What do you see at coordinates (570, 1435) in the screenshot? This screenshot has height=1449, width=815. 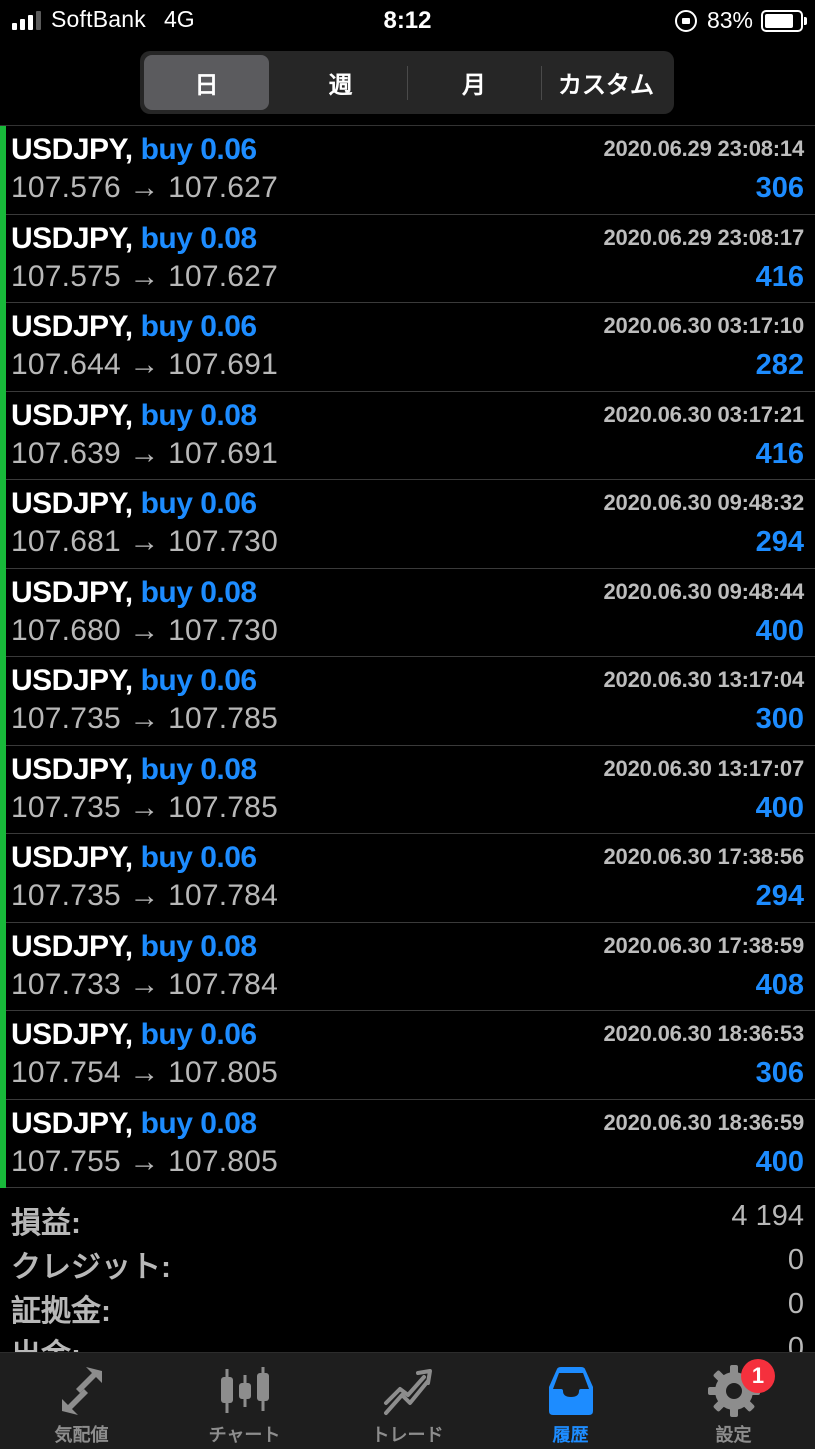 I see `tab-label: 履歴` at bounding box center [570, 1435].